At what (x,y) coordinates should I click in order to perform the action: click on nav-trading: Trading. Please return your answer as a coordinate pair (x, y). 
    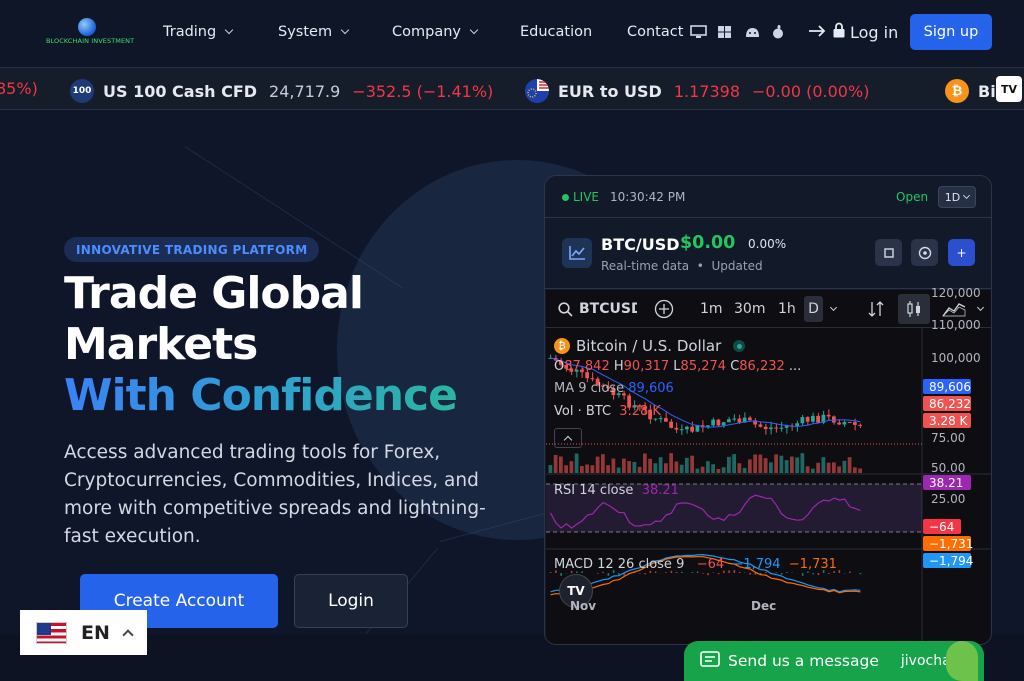
    Looking at the image, I should click on (198, 32).